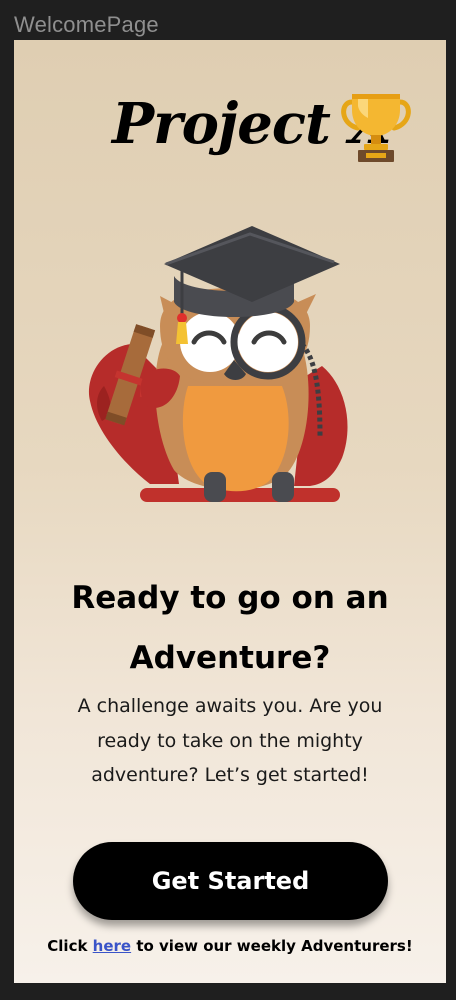 This screenshot has height=1000, width=456. What do you see at coordinates (230, 128) in the screenshot?
I see `brand-header: Project X` at bounding box center [230, 128].